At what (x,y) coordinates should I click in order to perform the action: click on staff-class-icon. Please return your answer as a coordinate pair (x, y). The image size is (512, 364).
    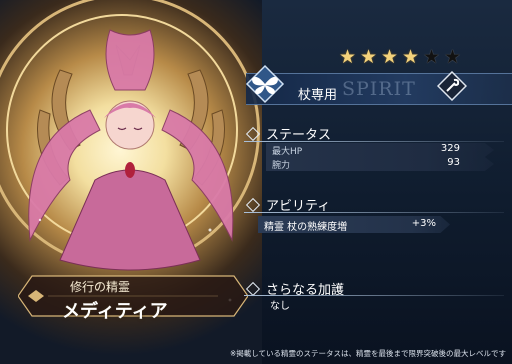
    Looking at the image, I should click on (452, 86).